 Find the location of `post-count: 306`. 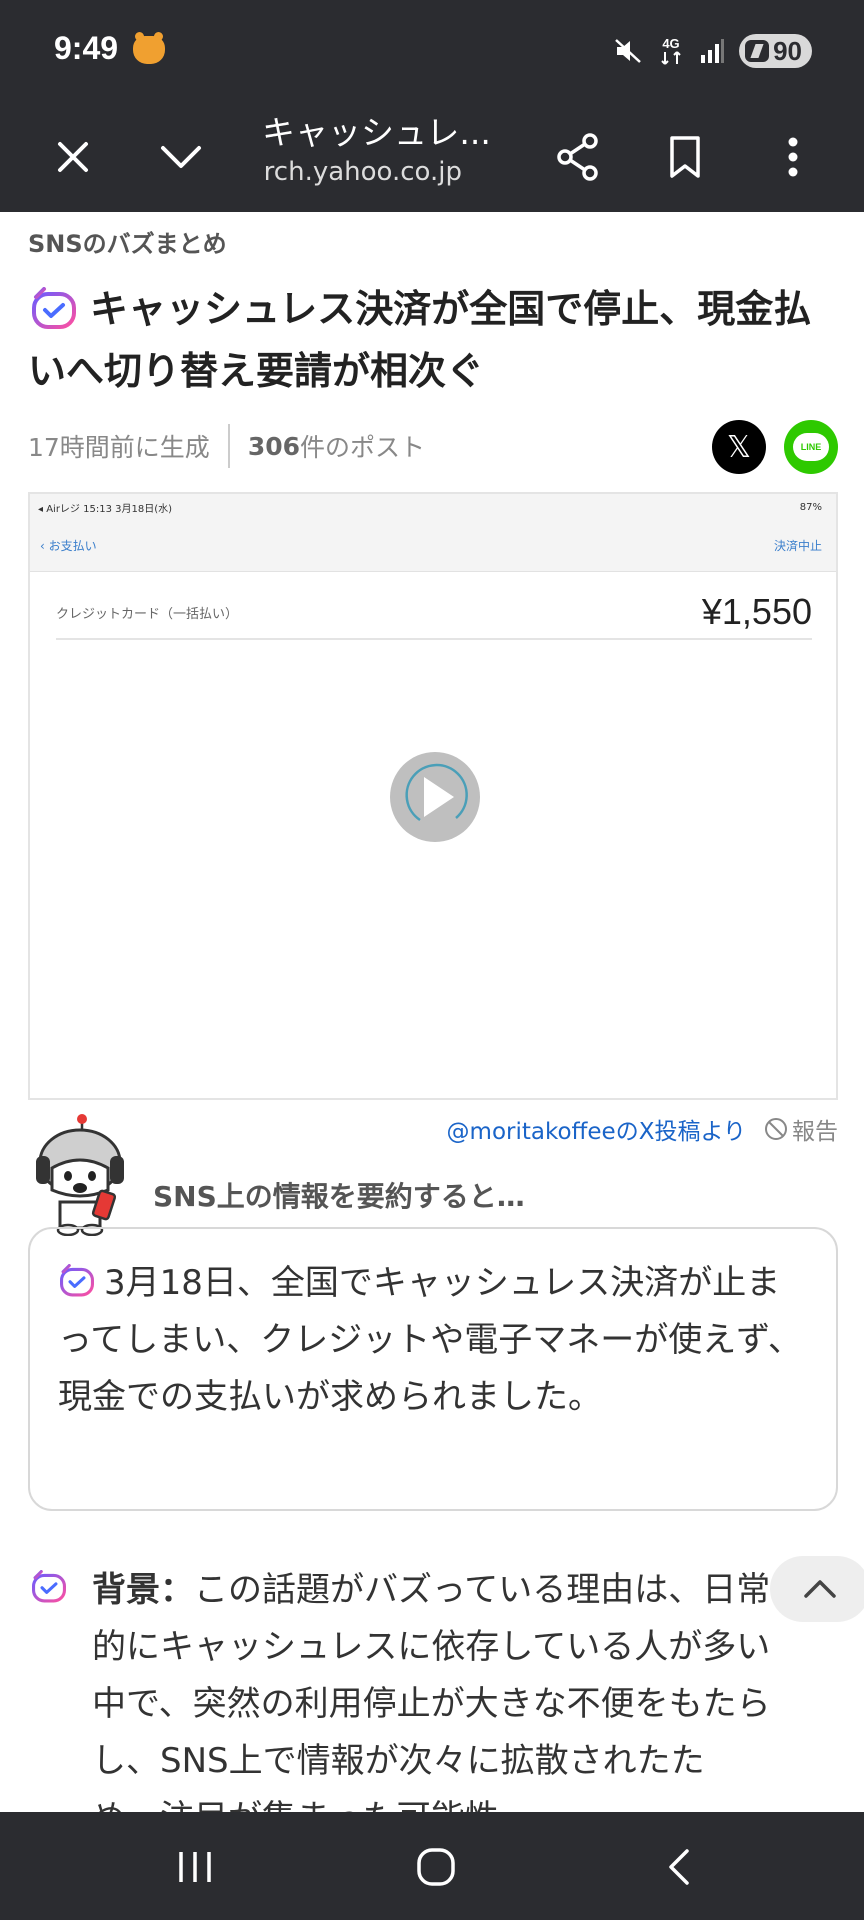

post-count: 306 is located at coordinates (273, 446).